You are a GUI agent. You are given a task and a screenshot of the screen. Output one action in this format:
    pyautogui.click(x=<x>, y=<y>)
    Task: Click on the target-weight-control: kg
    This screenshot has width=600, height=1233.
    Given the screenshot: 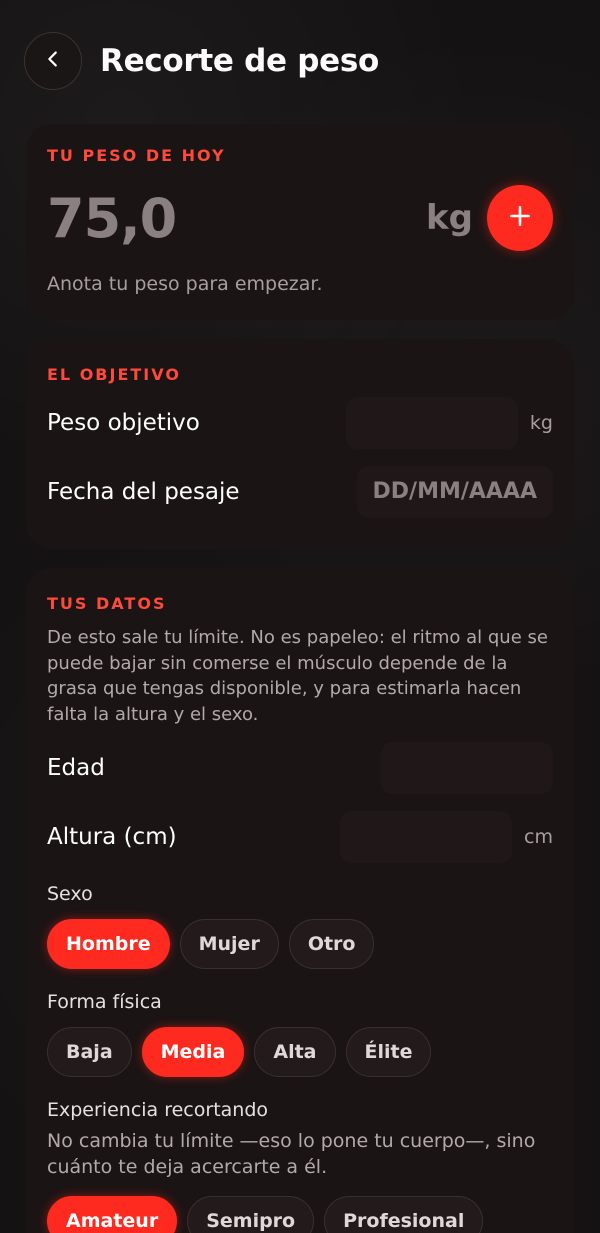 What is the action you would take?
    pyautogui.click(x=449, y=422)
    